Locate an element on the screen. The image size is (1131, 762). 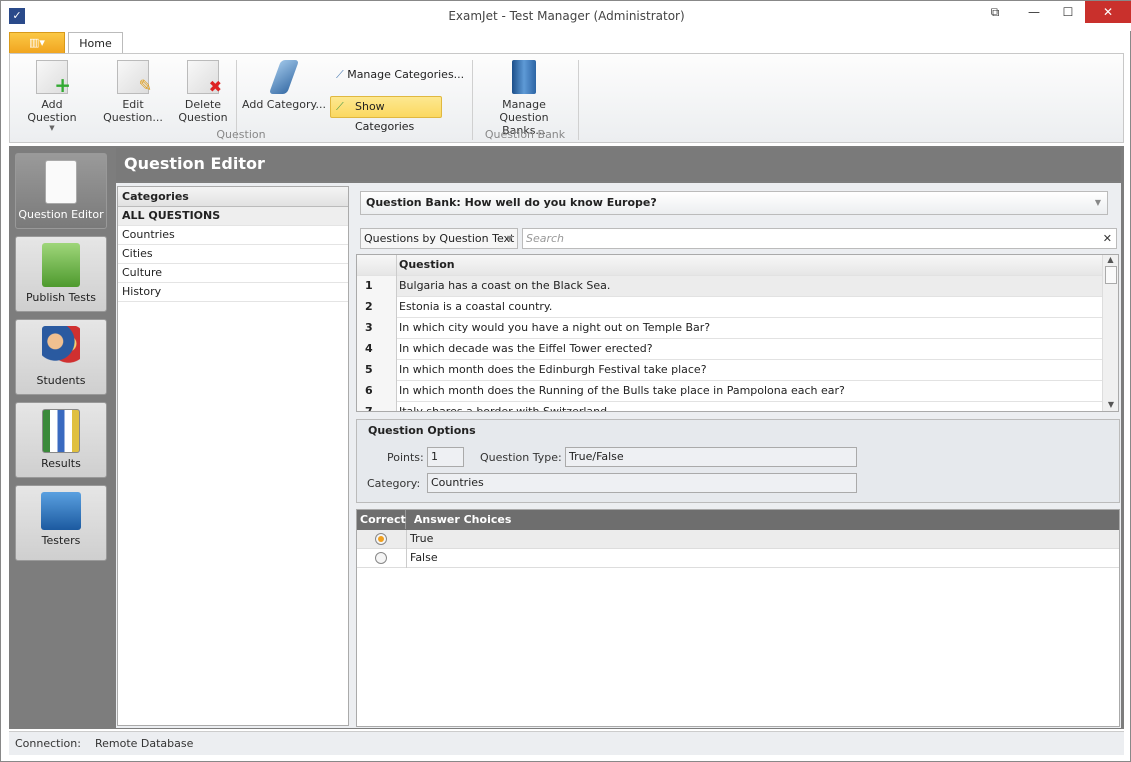
nav-question-editor: Question Editor is located at coordinates (61, 191).